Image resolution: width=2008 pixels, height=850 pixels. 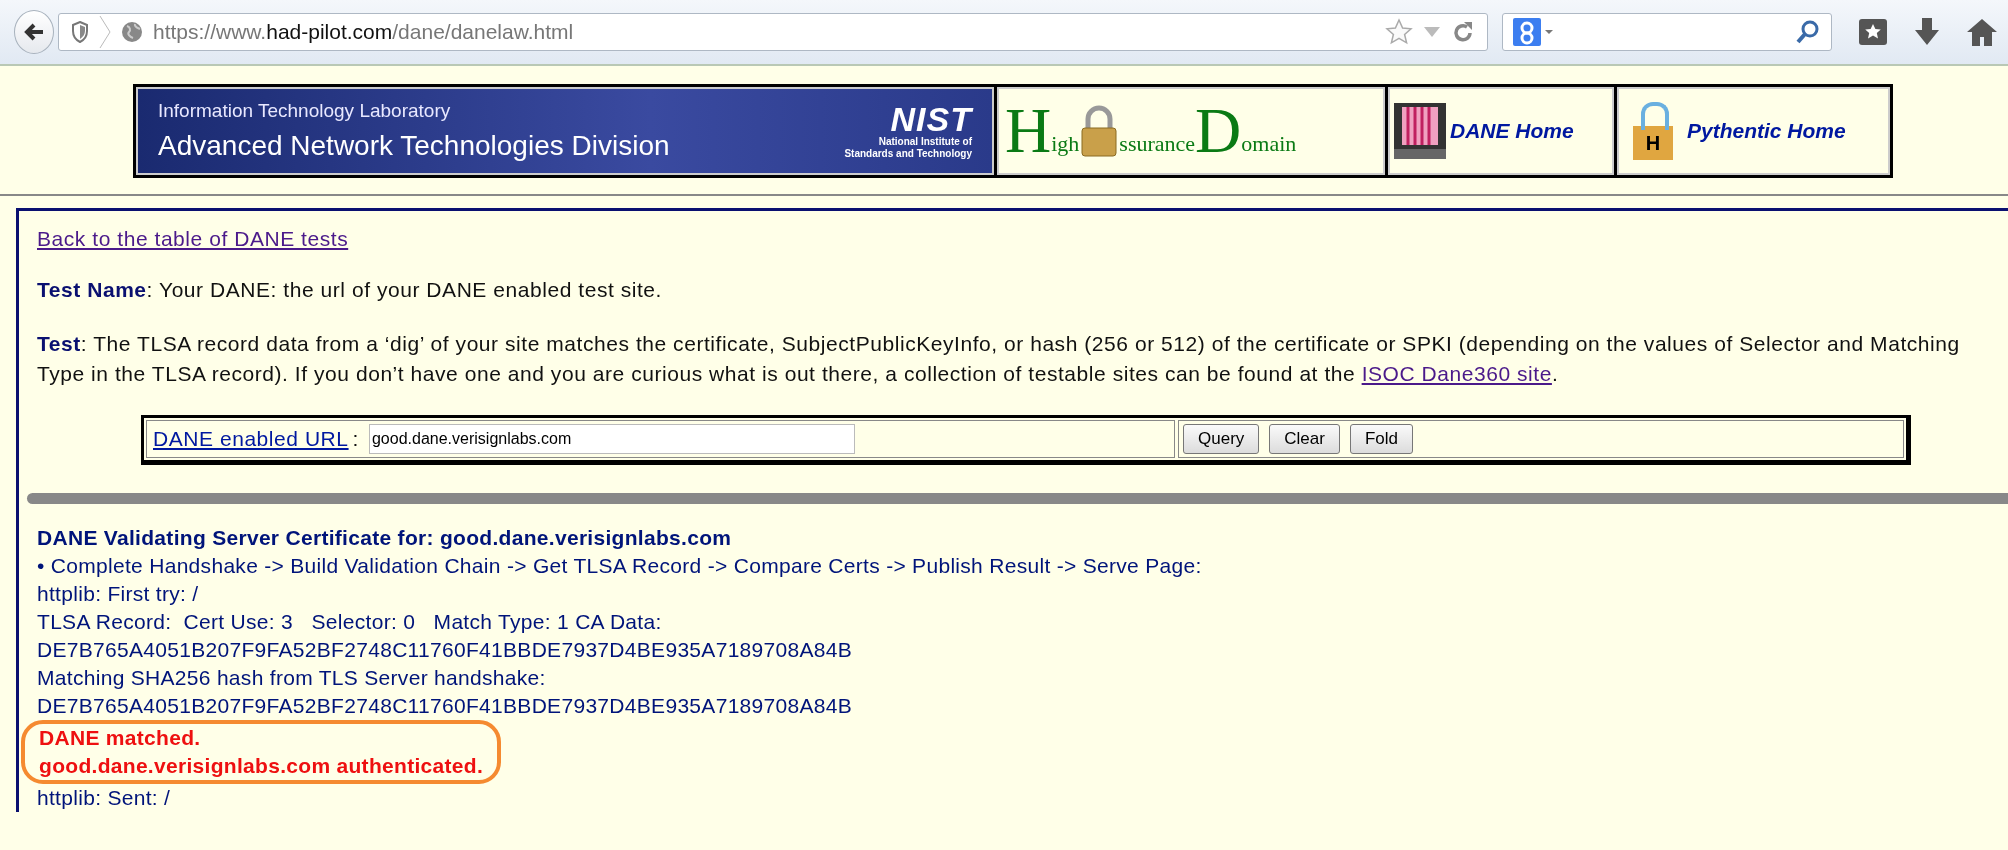 What do you see at coordinates (251, 439) in the screenshot?
I see `url-label-link: DANE enabled URL` at bounding box center [251, 439].